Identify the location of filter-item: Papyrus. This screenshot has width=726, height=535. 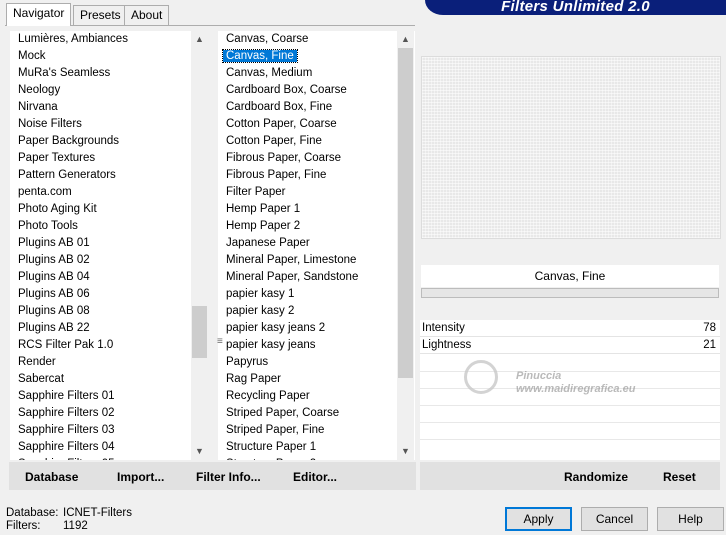
(288, 362).